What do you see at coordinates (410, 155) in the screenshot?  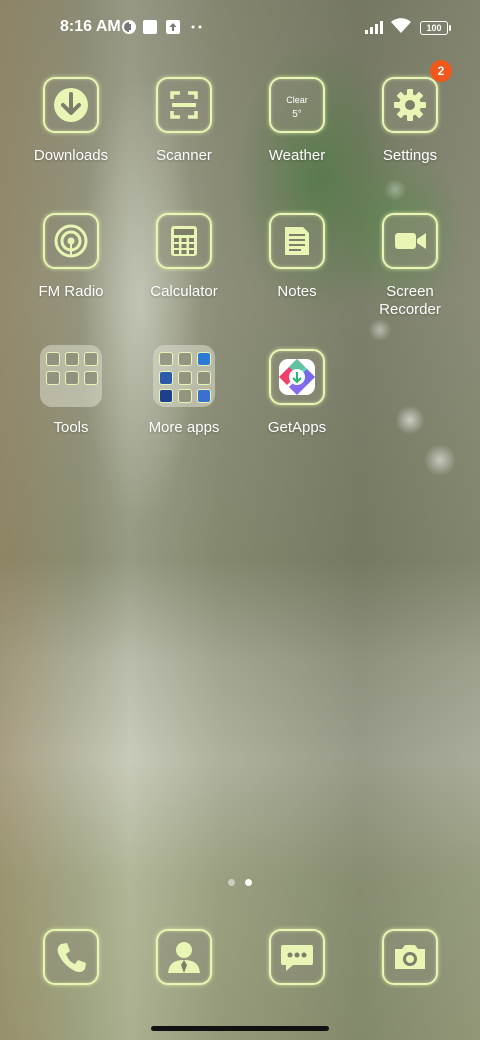 I see `app-label: Settings` at bounding box center [410, 155].